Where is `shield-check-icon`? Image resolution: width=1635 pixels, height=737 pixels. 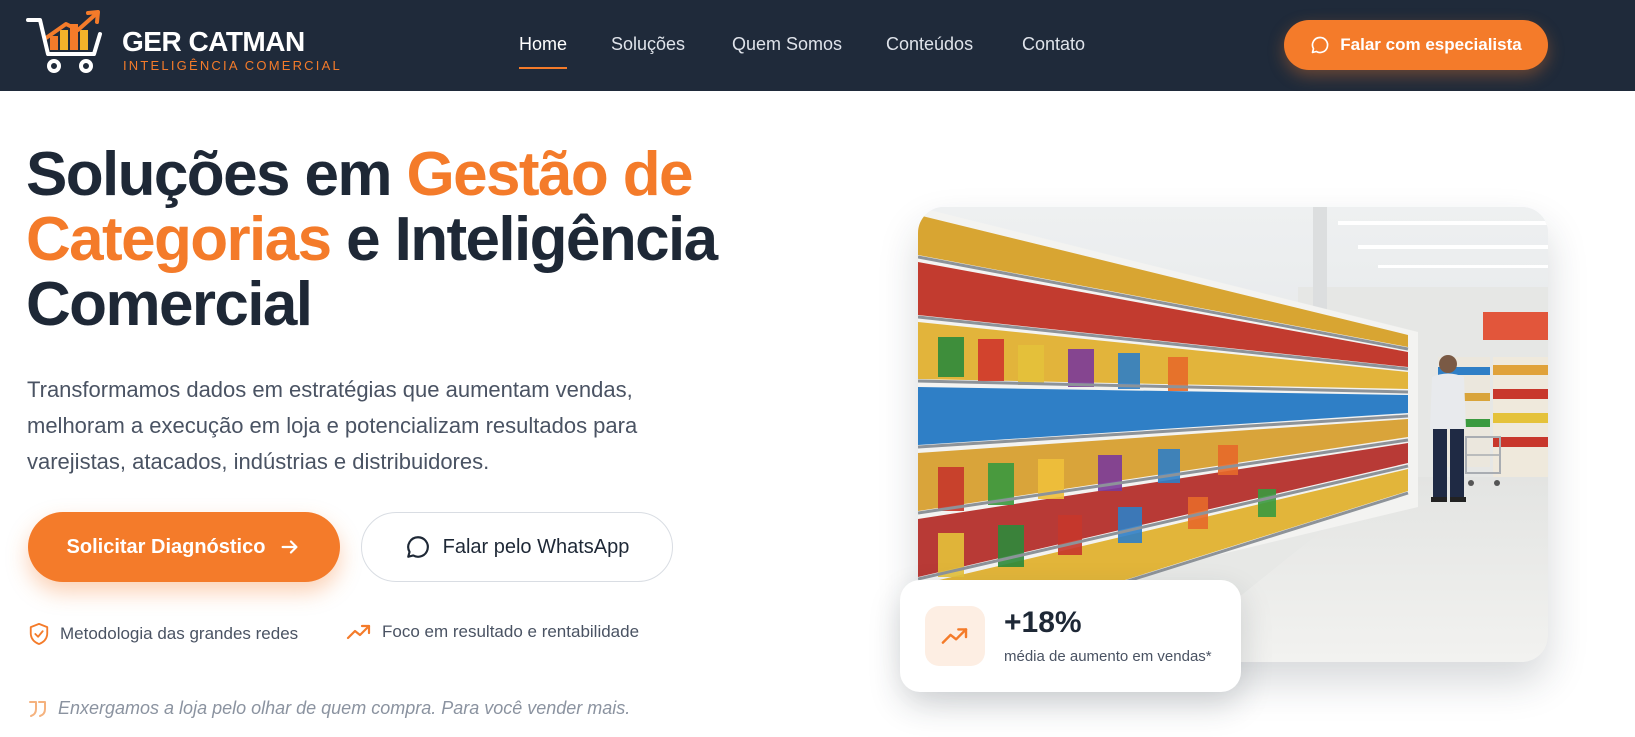 shield-check-icon is located at coordinates (39, 634).